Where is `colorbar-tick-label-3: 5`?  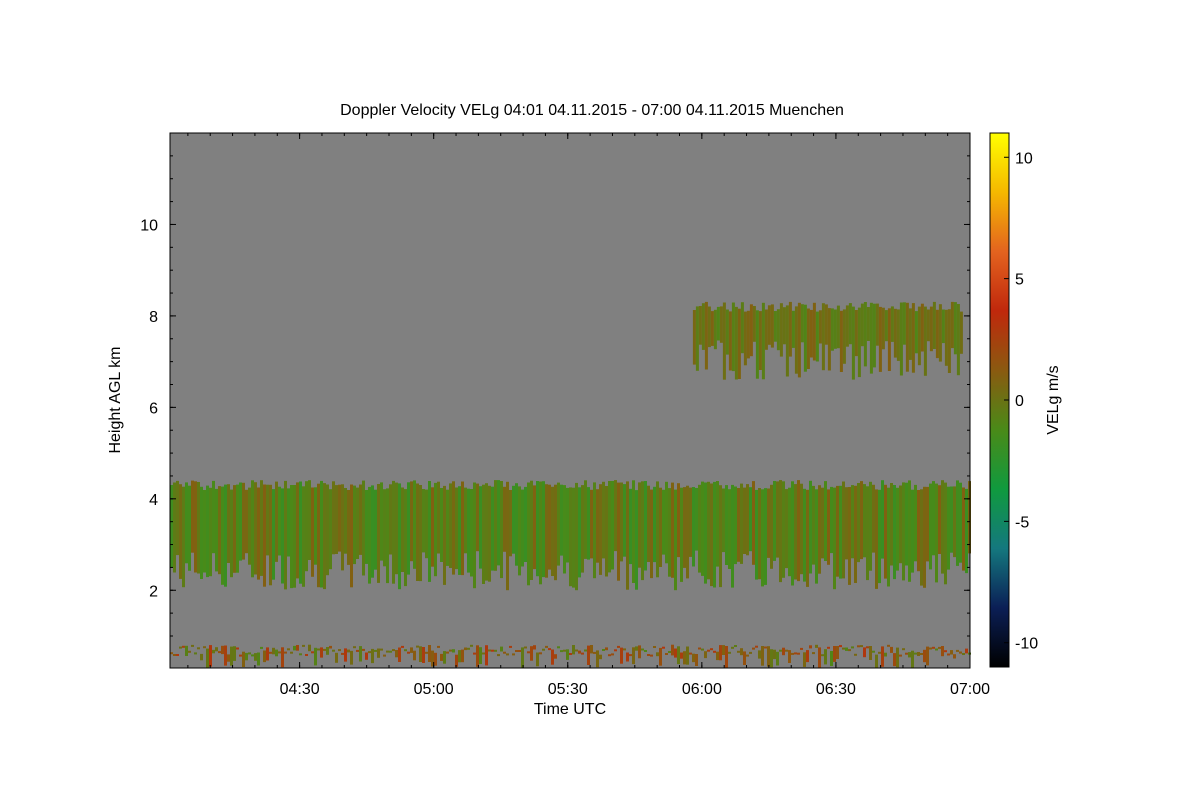
colorbar-tick-label-3: 5 is located at coordinates (1019, 280).